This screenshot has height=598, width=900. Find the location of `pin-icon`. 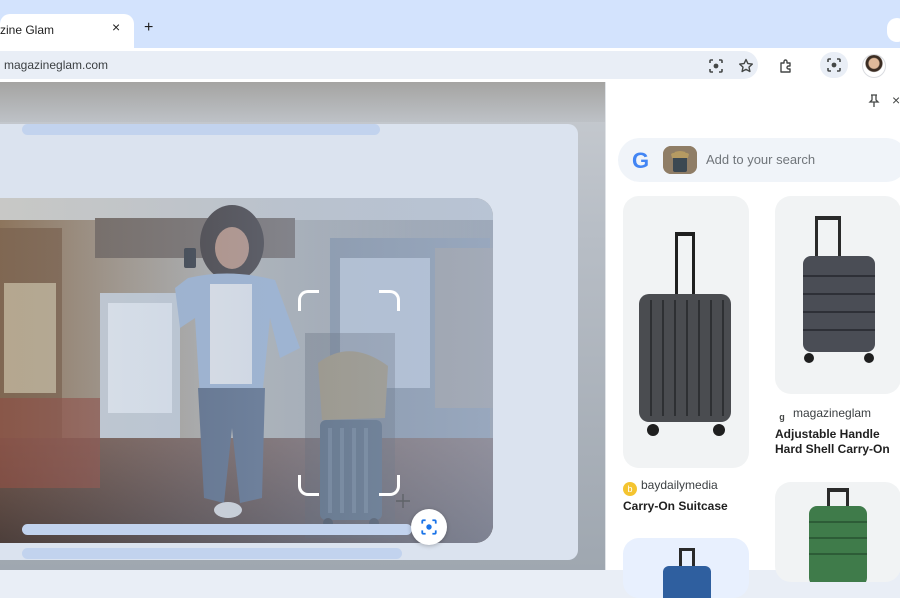

pin-icon is located at coordinates (874, 101).